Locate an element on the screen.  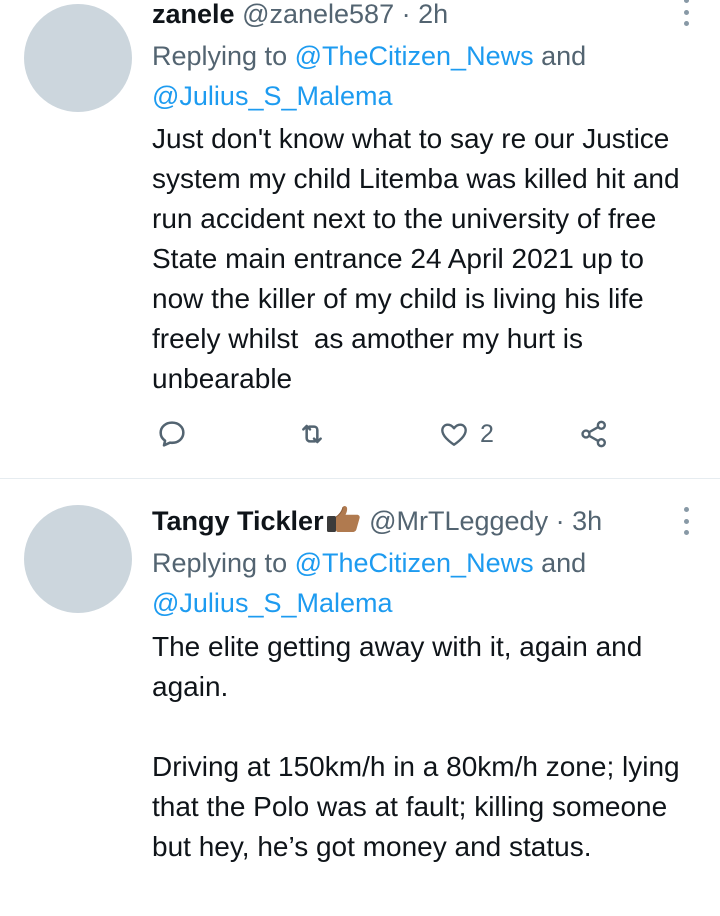
tweet-actions: 2 is located at coordinates (402, 438).